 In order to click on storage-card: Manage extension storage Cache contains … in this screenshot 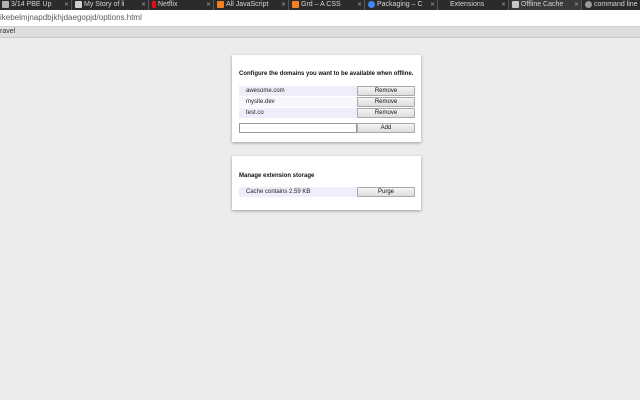, I will do `click(326, 183)`.